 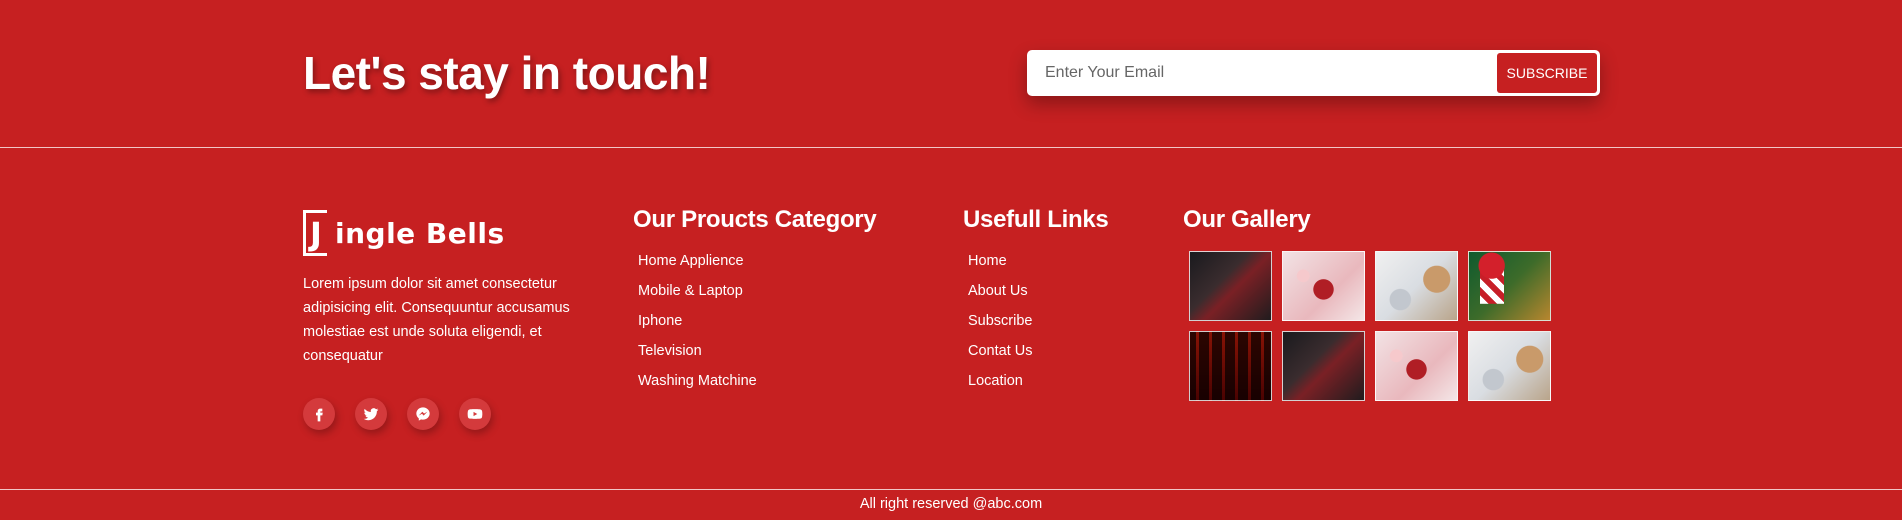 I want to click on subscribe-button: SUBSCRIBE, so click(x=1547, y=73).